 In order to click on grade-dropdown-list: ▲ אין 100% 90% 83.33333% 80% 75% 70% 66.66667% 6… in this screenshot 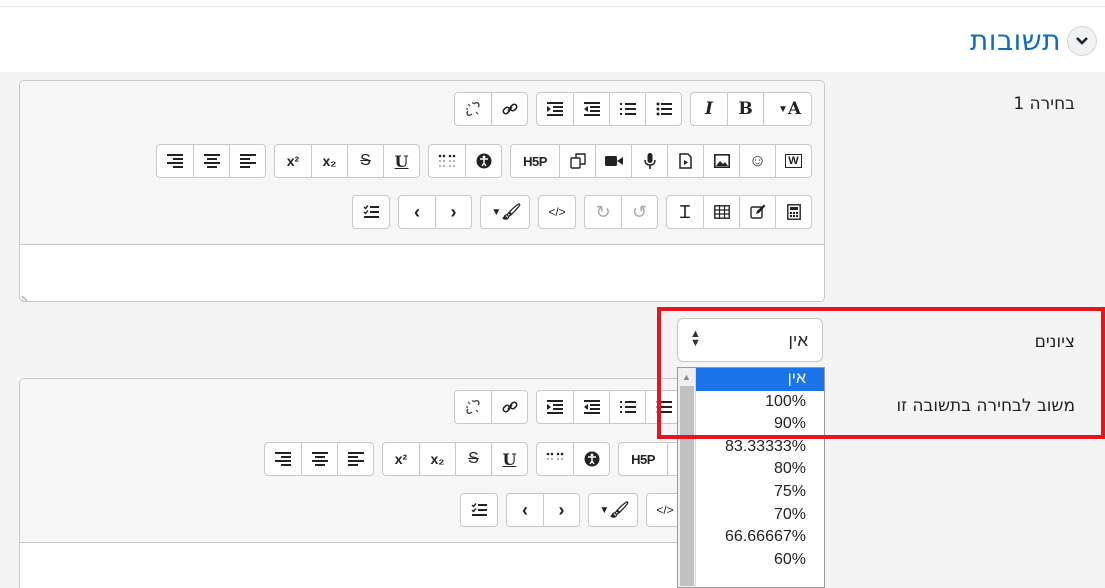, I will do `click(751, 477)`.